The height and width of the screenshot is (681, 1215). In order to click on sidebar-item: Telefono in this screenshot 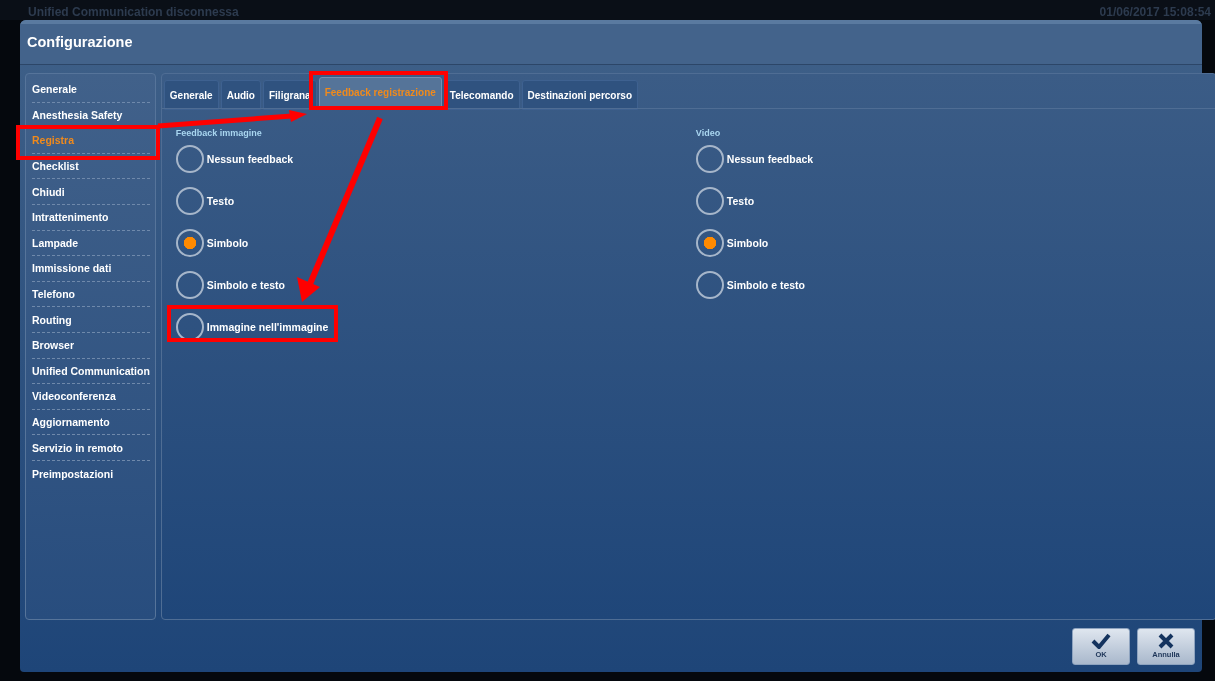, I will do `click(91, 294)`.